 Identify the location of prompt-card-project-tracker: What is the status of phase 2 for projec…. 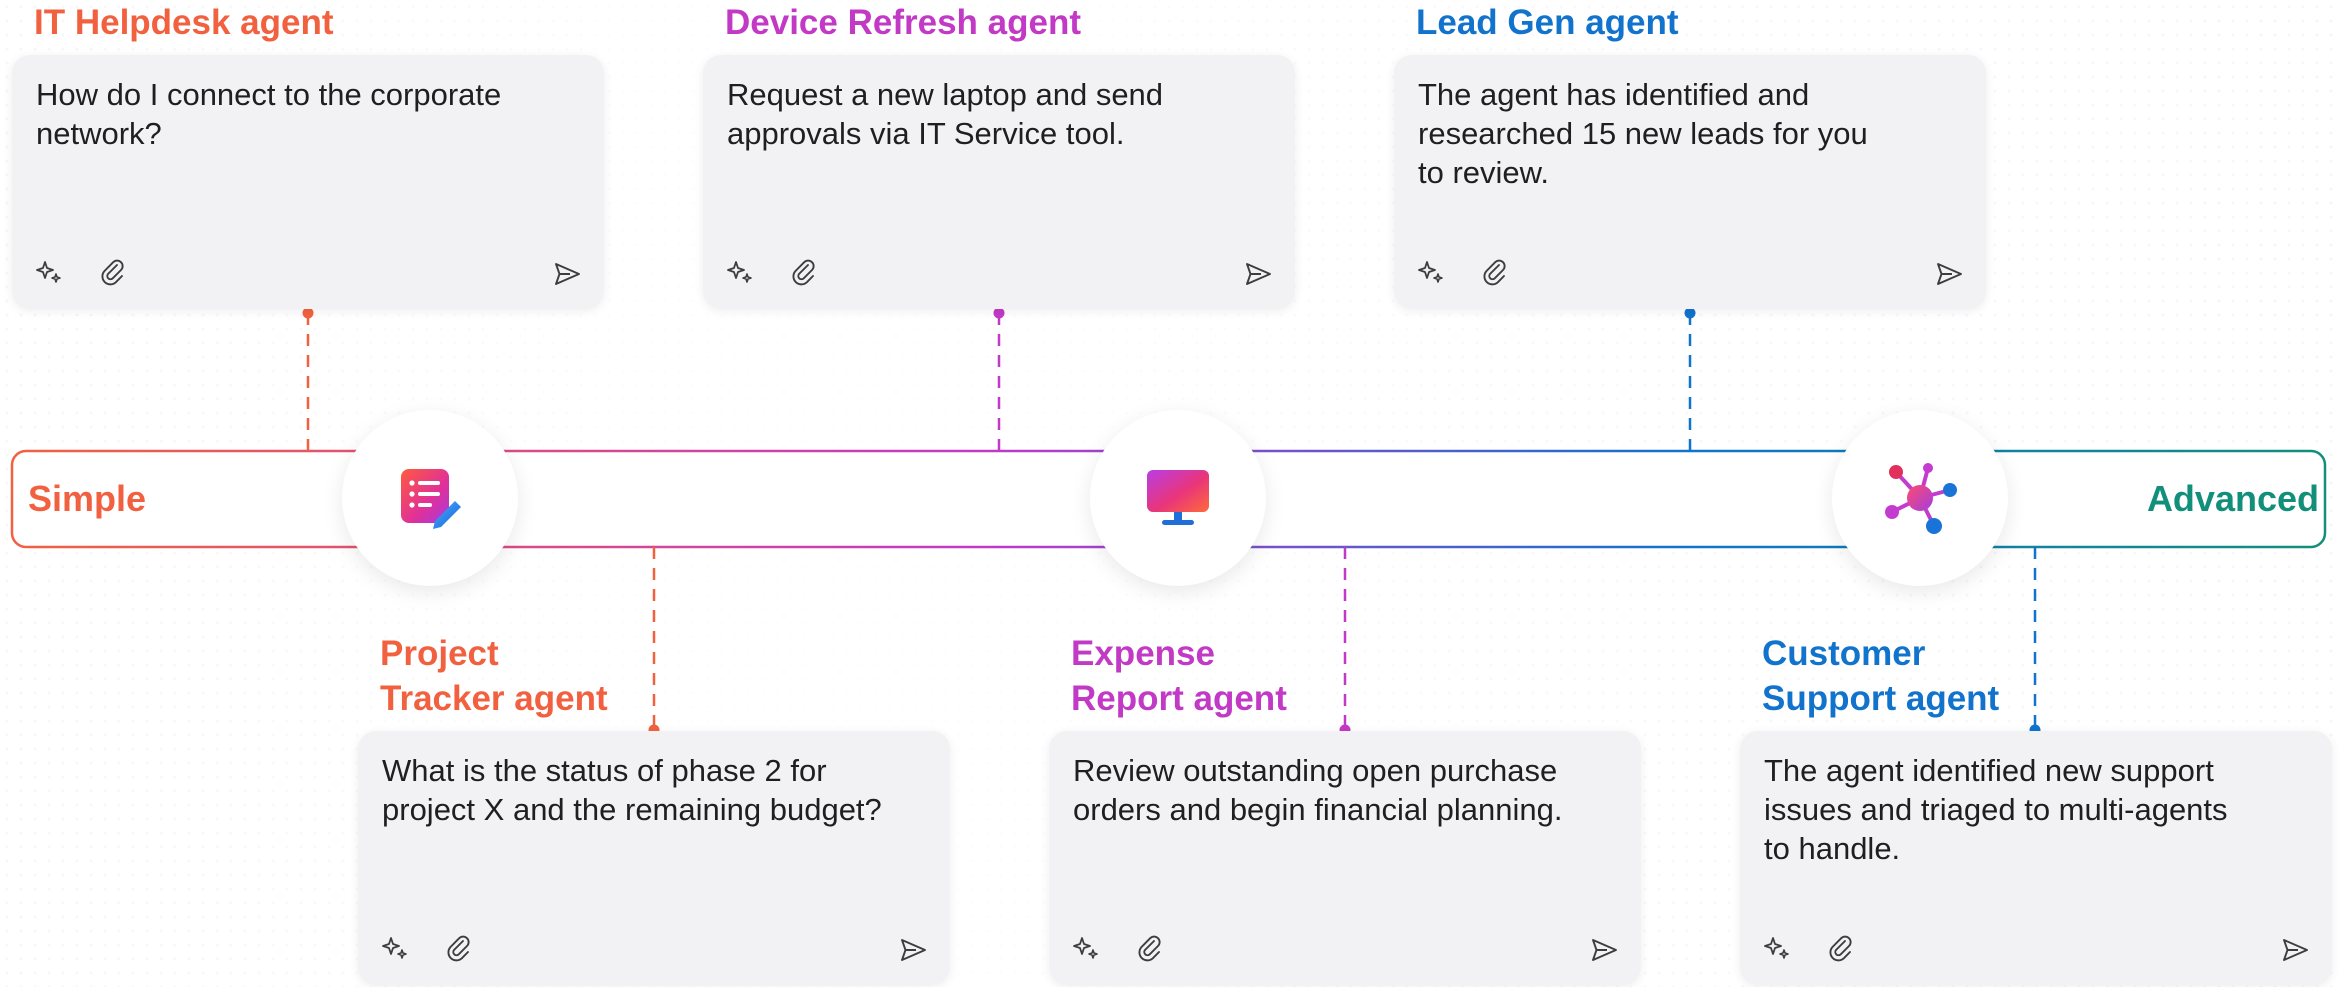
(654, 858).